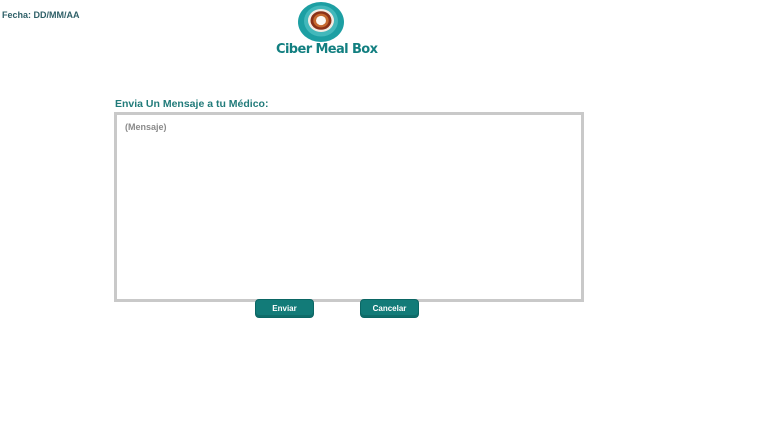  Describe the element at coordinates (321, 22) in the screenshot. I see `logo-rings-icon` at that location.